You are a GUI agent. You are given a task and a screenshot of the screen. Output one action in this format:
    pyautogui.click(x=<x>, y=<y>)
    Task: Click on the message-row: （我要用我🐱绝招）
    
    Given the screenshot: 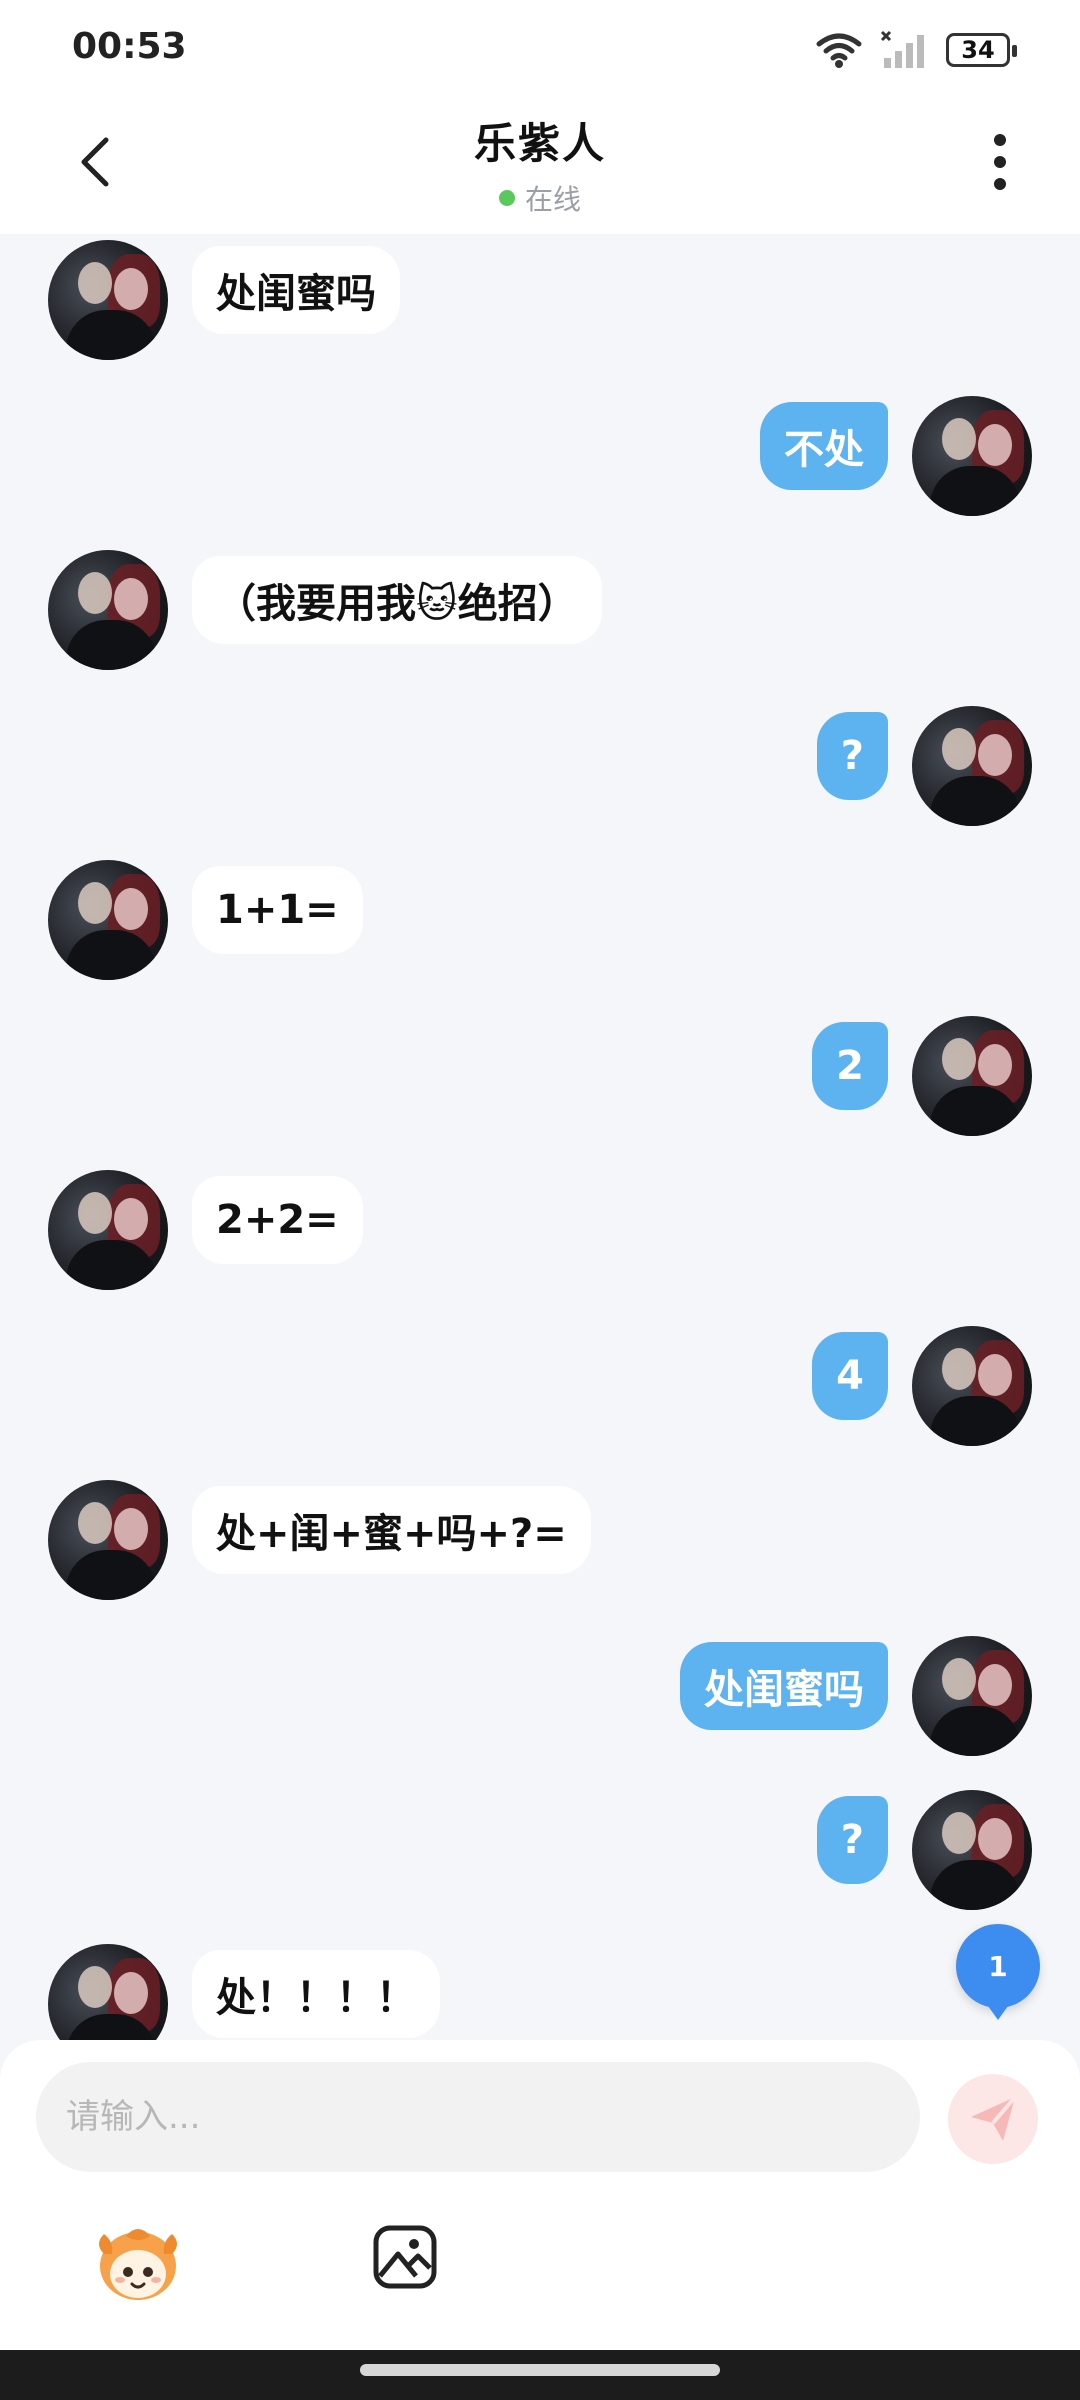 What is the action you would take?
    pyautogui.click(x=540, y=610)
    